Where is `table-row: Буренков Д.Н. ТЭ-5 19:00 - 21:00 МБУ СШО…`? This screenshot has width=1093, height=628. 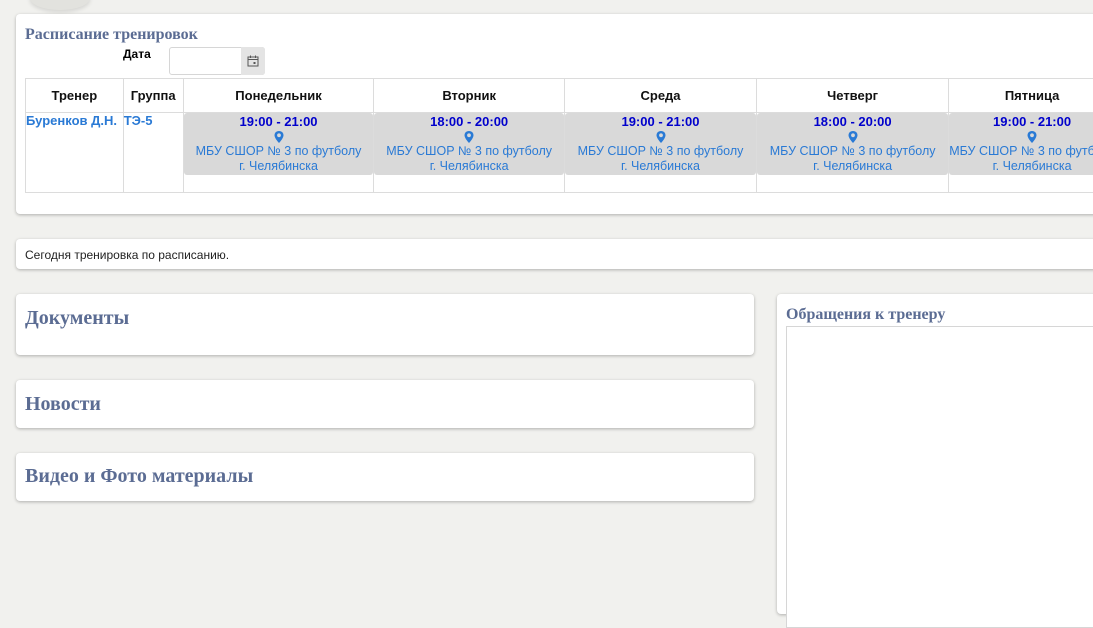
table-row: Буренков Д.Н. ТЭ-5 19:00 - 21:00 МБУ СШО… is located at coordinates (559, 153).